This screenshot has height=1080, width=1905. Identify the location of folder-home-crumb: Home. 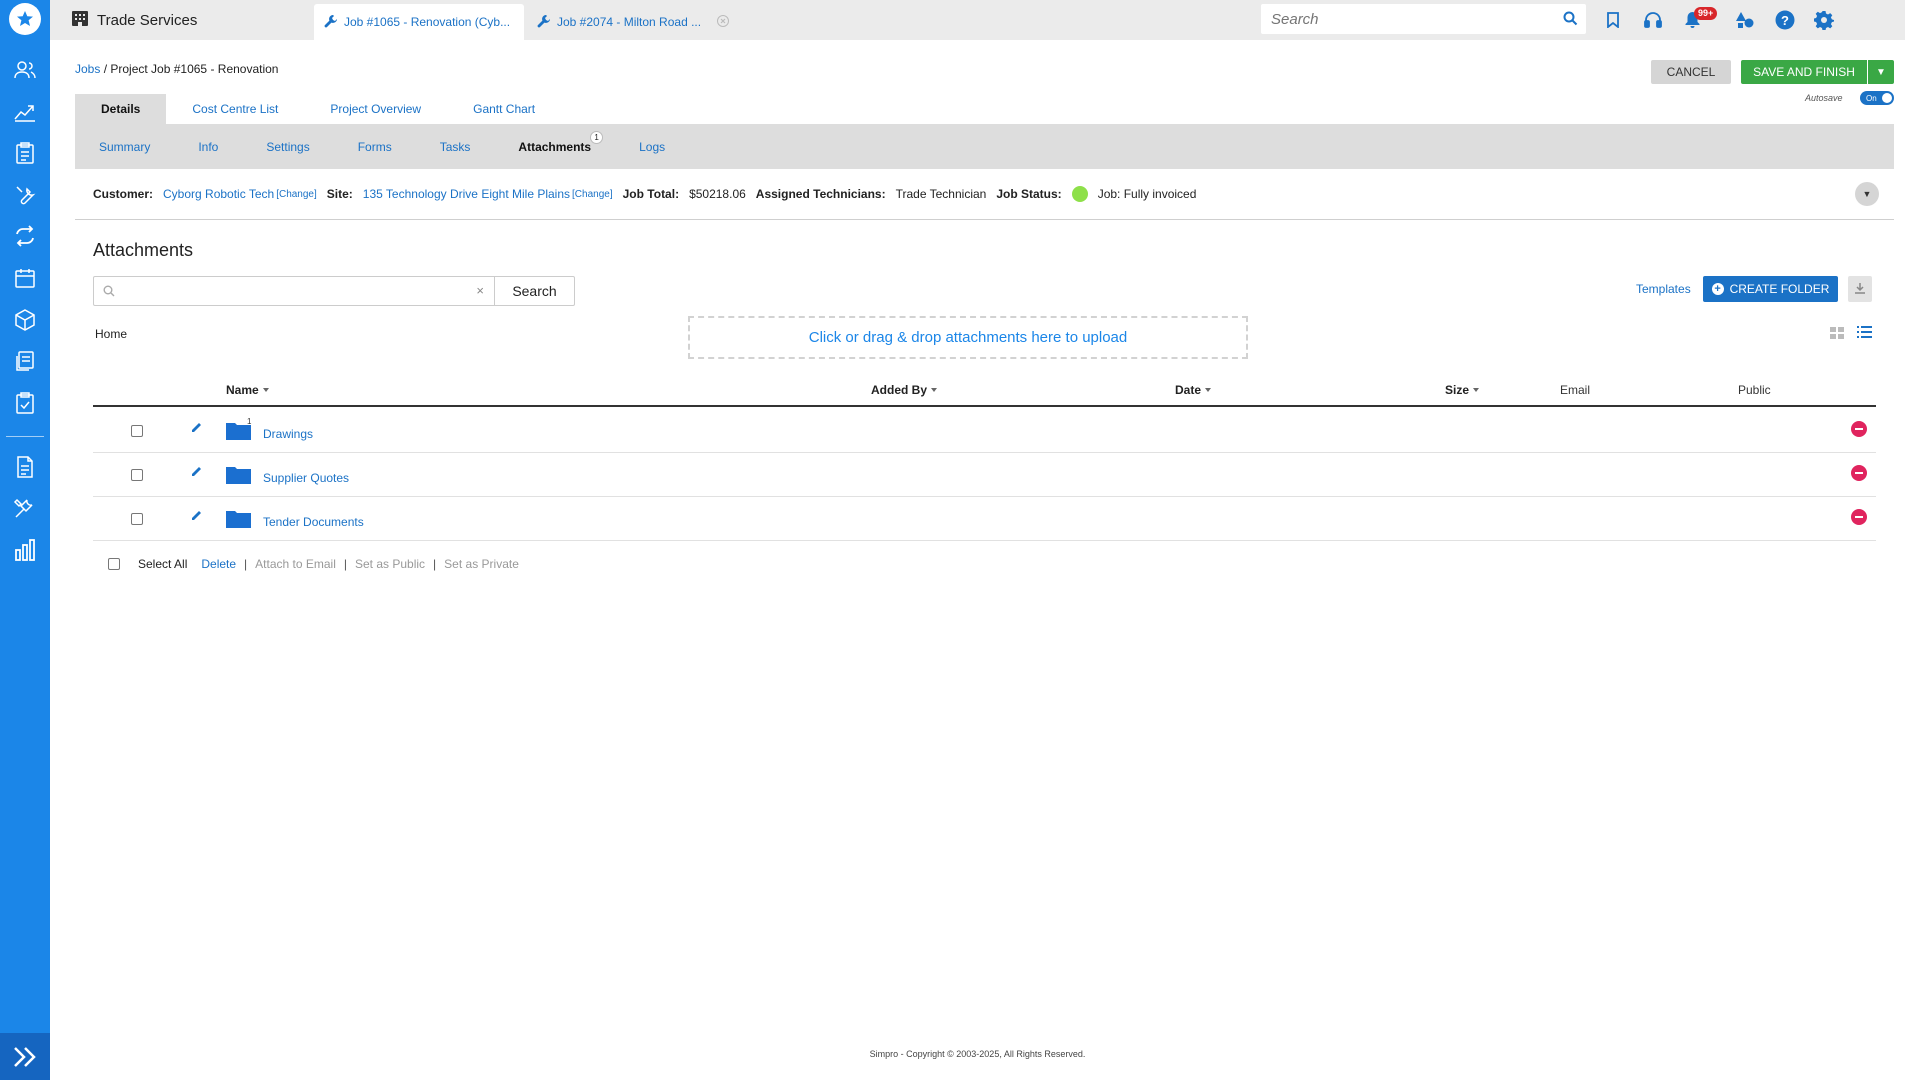
(111, 334).